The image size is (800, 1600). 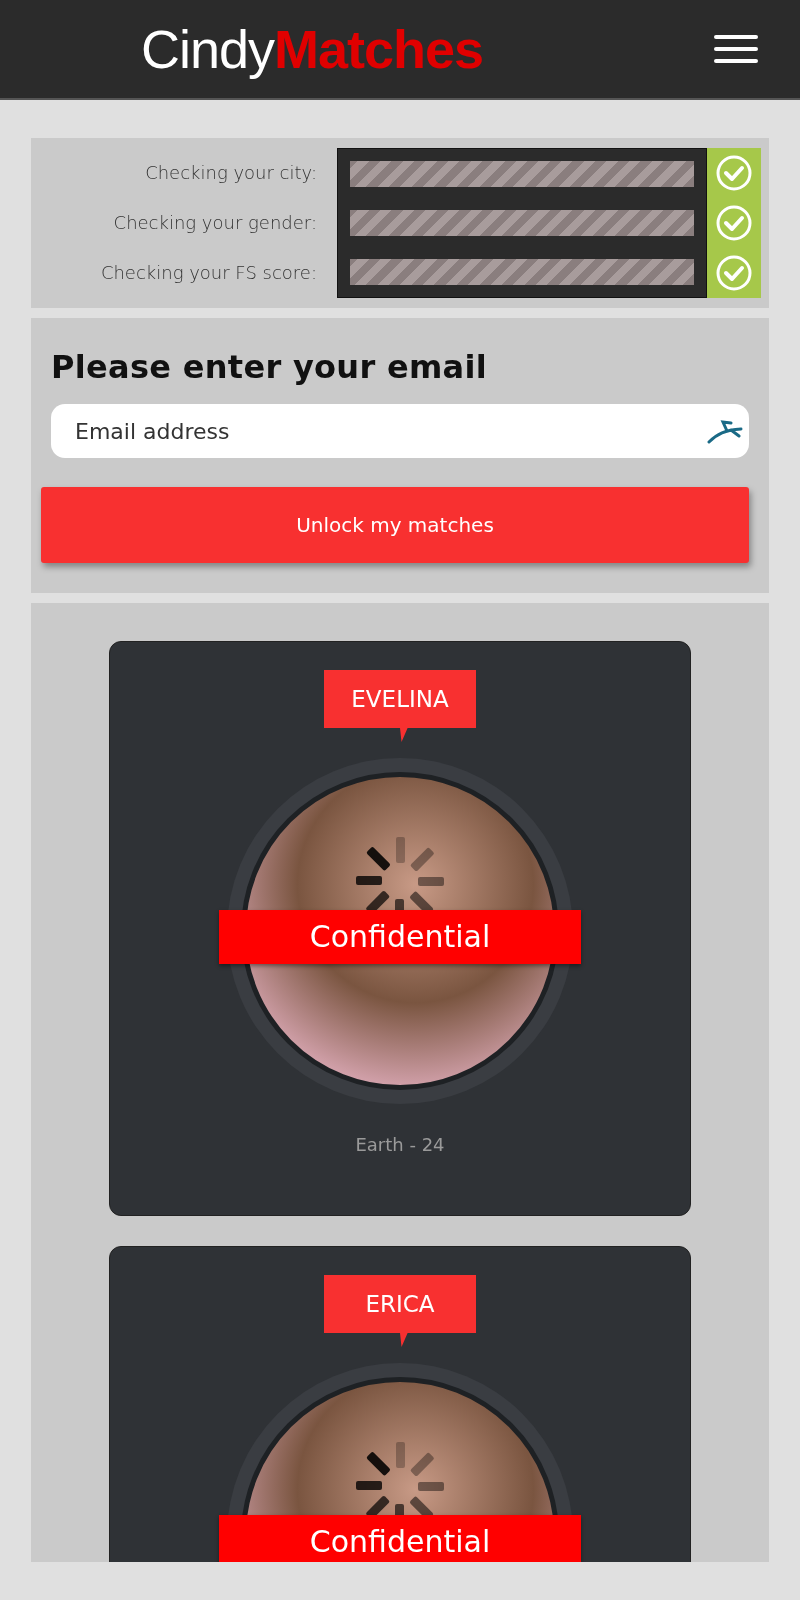 I want to click on location-age: Earth - 24, so click(x=400, y=1144).